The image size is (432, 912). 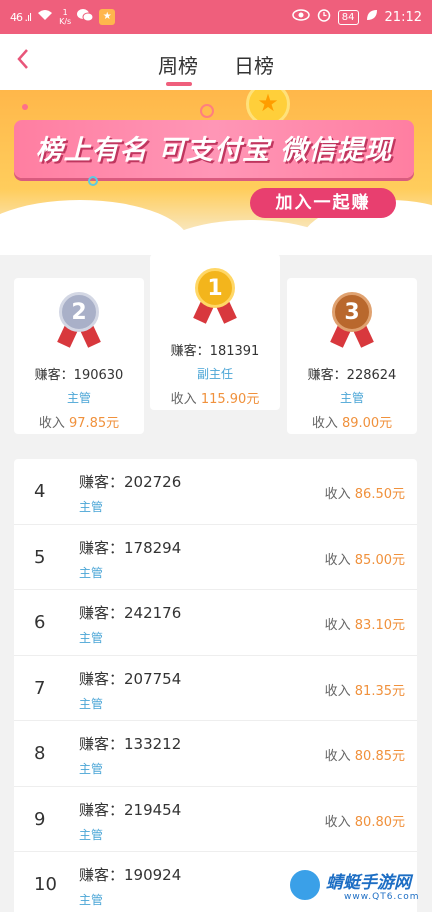 I want to click on back-icon, so click(x=28, y=62).